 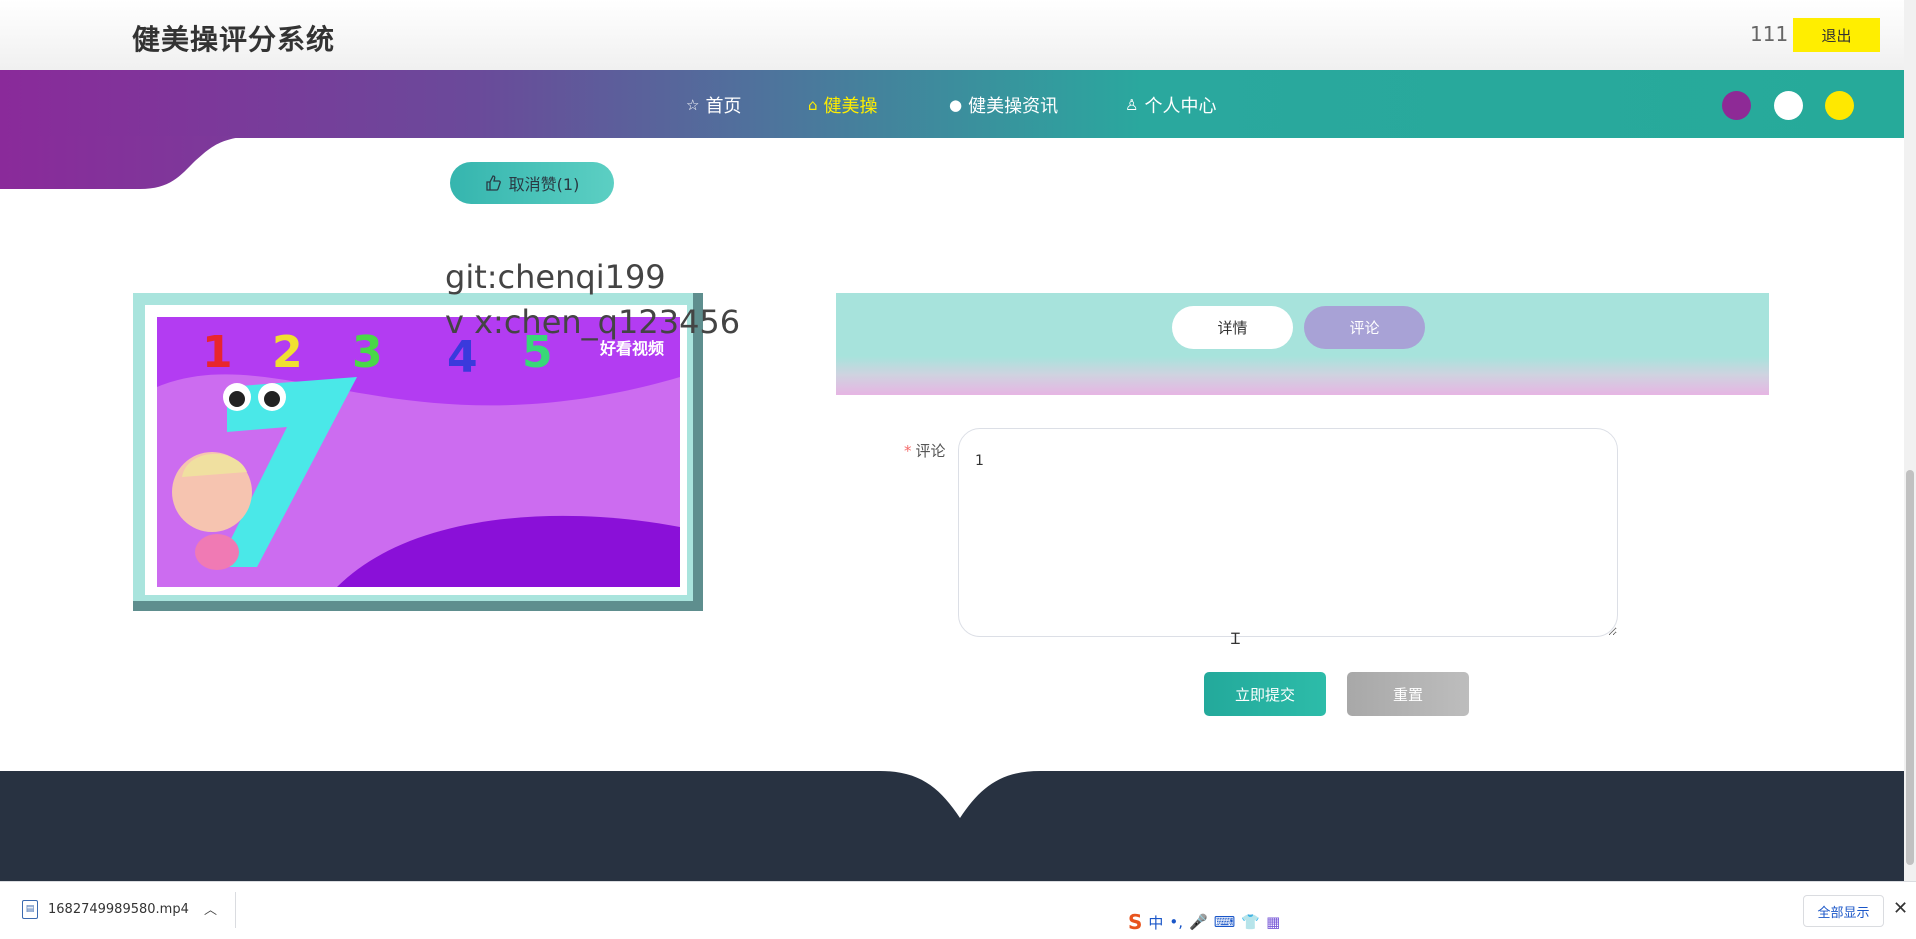 I want to click on nav-item-home: ☆ 首页, so click(x=713, y=105).